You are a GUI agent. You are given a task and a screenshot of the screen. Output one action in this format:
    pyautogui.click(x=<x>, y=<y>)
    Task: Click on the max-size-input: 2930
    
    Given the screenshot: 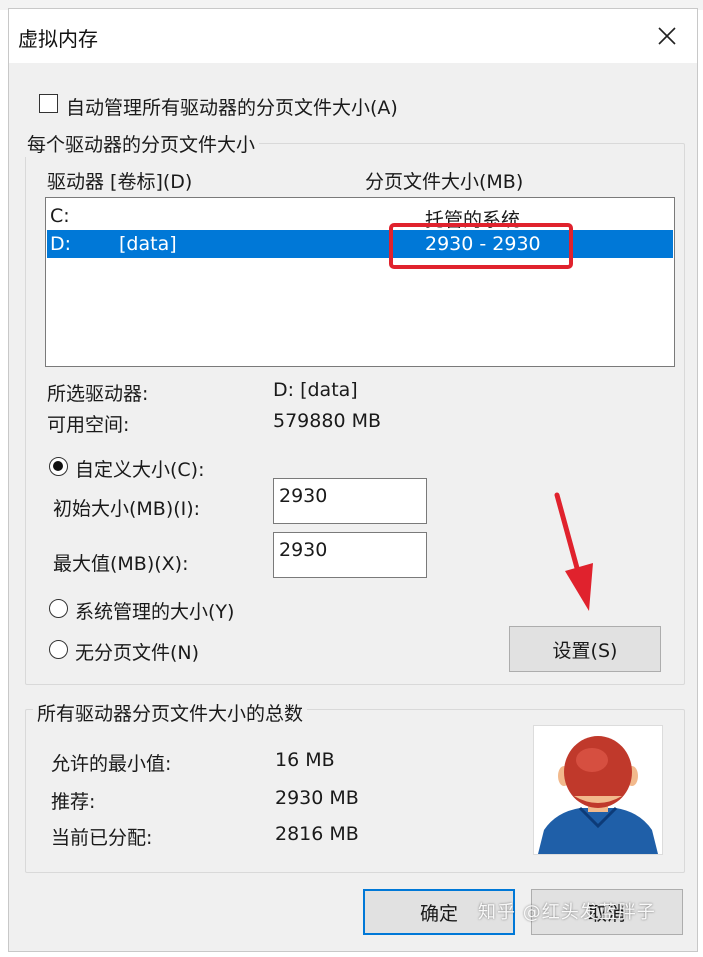 What is the action you would take?
    pyautogui.click(x=350, y=555)
    